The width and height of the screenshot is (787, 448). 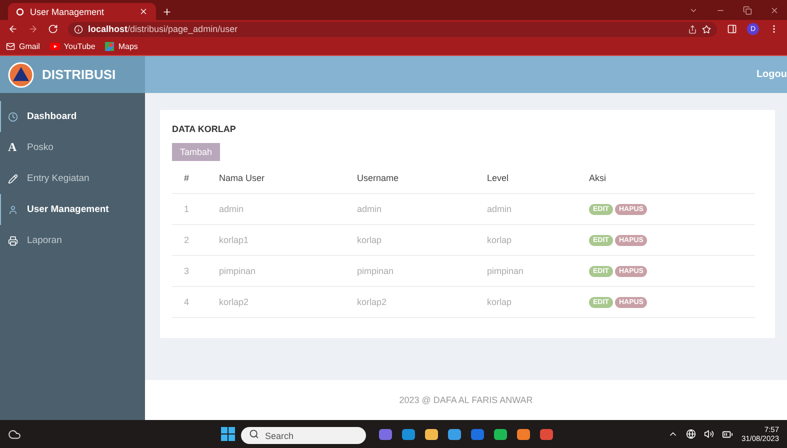 What do you see at coordinates (392, 29) in the screenshot?
I see `address-field: localhost/distribusi/page_admin/user` at bounding box center [392, 29].